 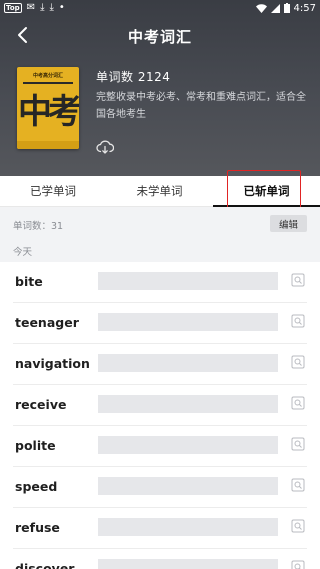 I want to click on page-title: 中考词汇, so click(x=159, y=37).